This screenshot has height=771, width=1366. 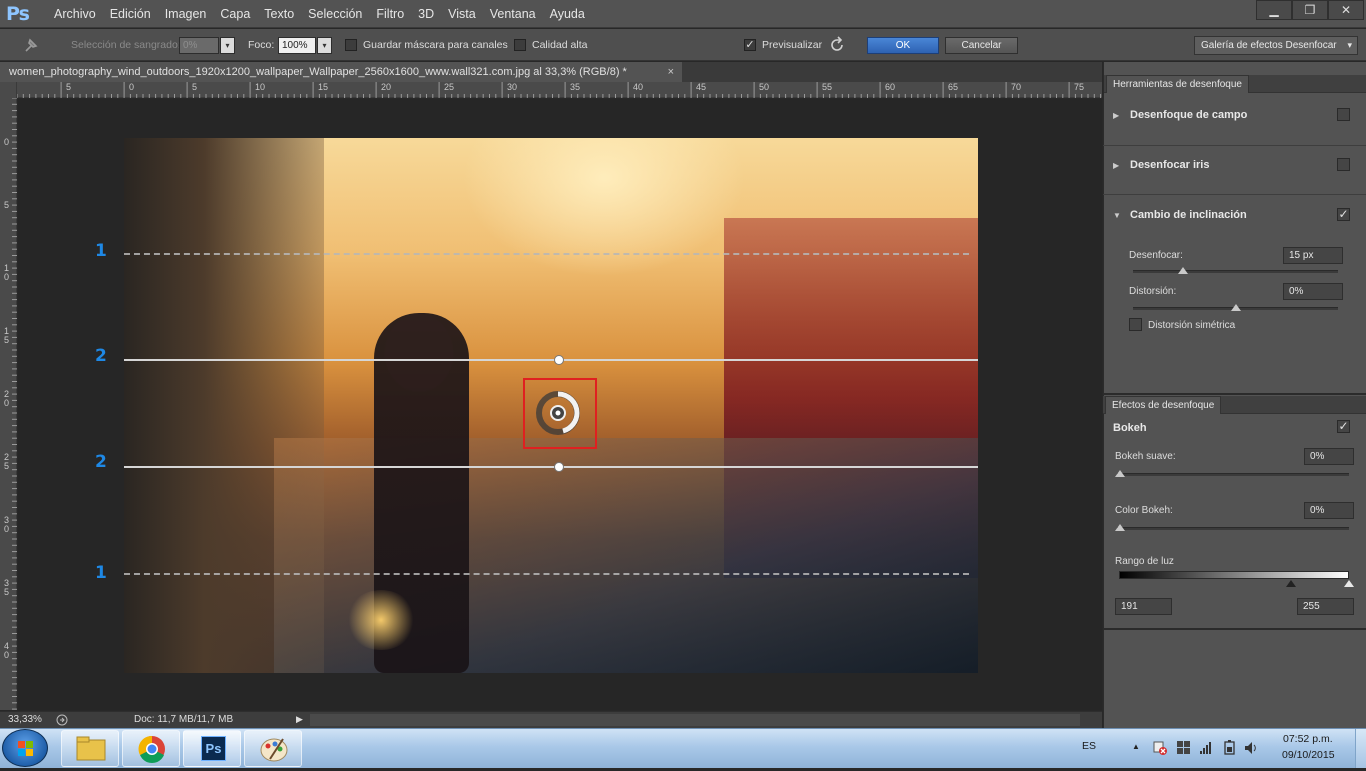 What do you see at coordinates (1313, 255) in the screenshot?
I see `desenfocar-input: 15 px` at bounding box center [1313, 255].